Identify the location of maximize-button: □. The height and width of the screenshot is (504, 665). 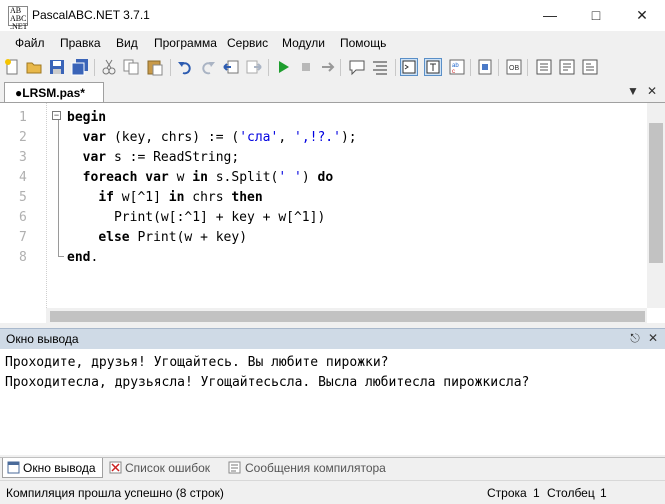
(596, 15).